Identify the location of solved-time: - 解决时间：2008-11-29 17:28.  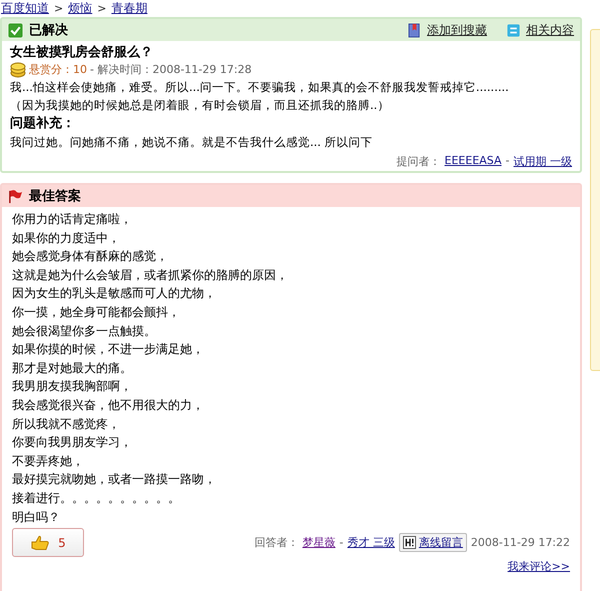
(171, 70).